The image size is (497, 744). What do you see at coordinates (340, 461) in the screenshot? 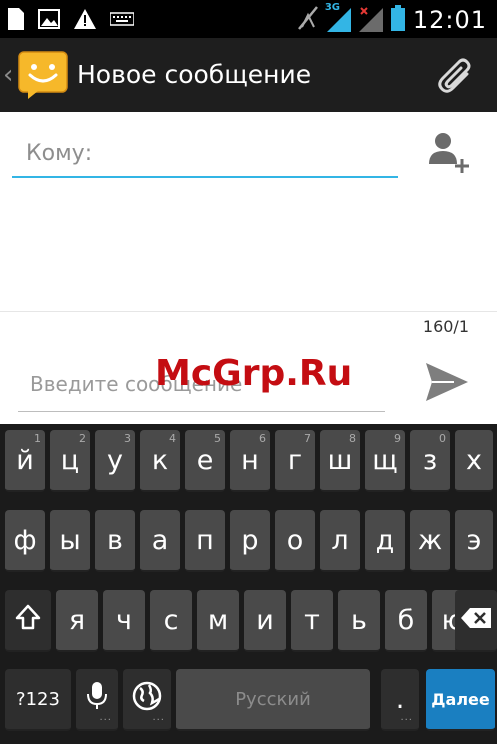
I see `key: ш8` at bounding box center [340, 461].